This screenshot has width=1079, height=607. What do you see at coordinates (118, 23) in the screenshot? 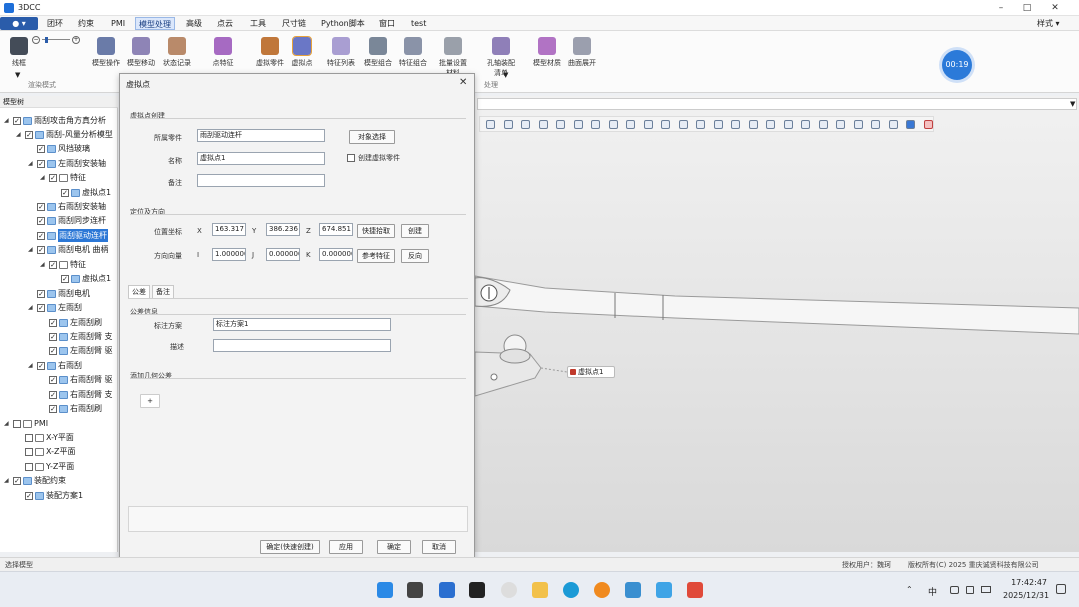
I see `menu-item: PMI` at bounding box center [118, 23].